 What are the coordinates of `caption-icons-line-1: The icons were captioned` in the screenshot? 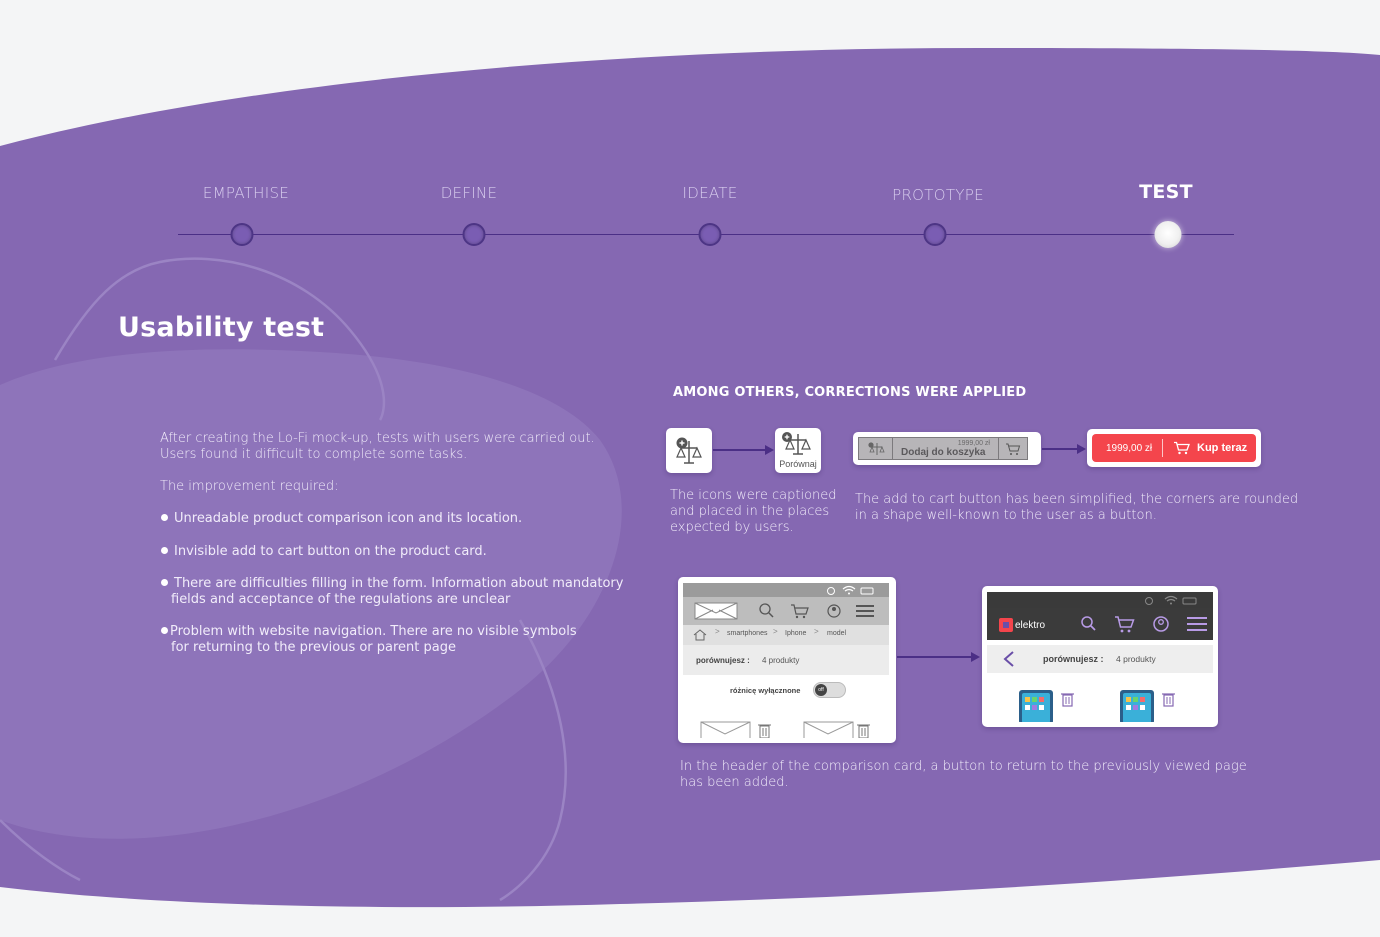 It's located at (753, 495).